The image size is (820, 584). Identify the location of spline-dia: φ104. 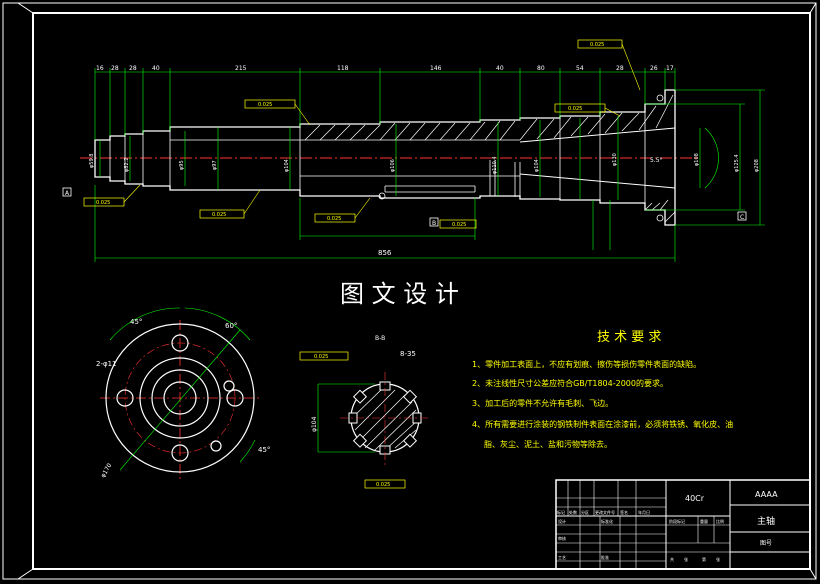
(314, 424).